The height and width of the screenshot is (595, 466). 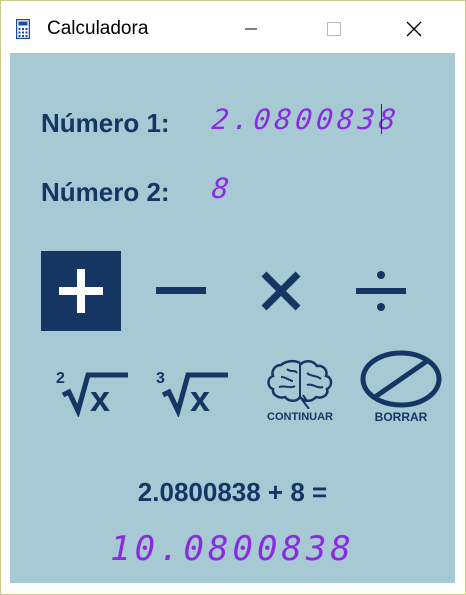 I want to click on number2-input: 8, so click(x=222, y=188).